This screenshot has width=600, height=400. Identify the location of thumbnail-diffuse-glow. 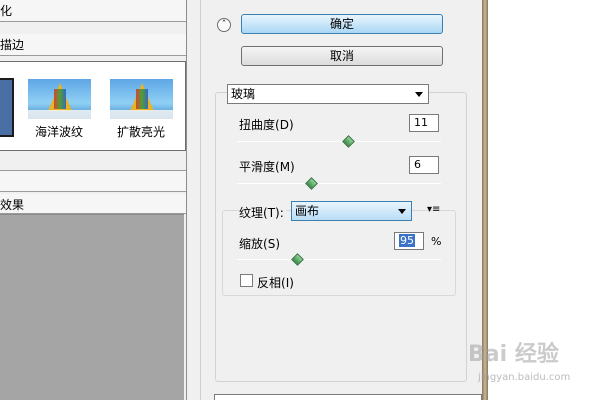
(141, 99).